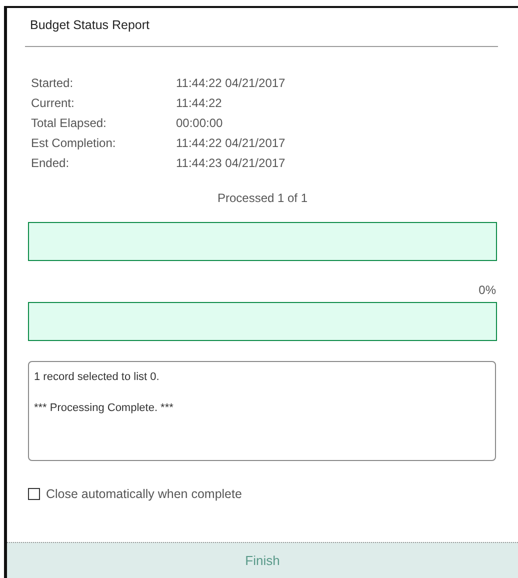 Image resolution: width=518 pixels, height=578 pixels. What do you see at coordinates (104, 408) in the screenshot?
I see `log-line: *** Processing Complete. ***` at bounding box center [104, 408].